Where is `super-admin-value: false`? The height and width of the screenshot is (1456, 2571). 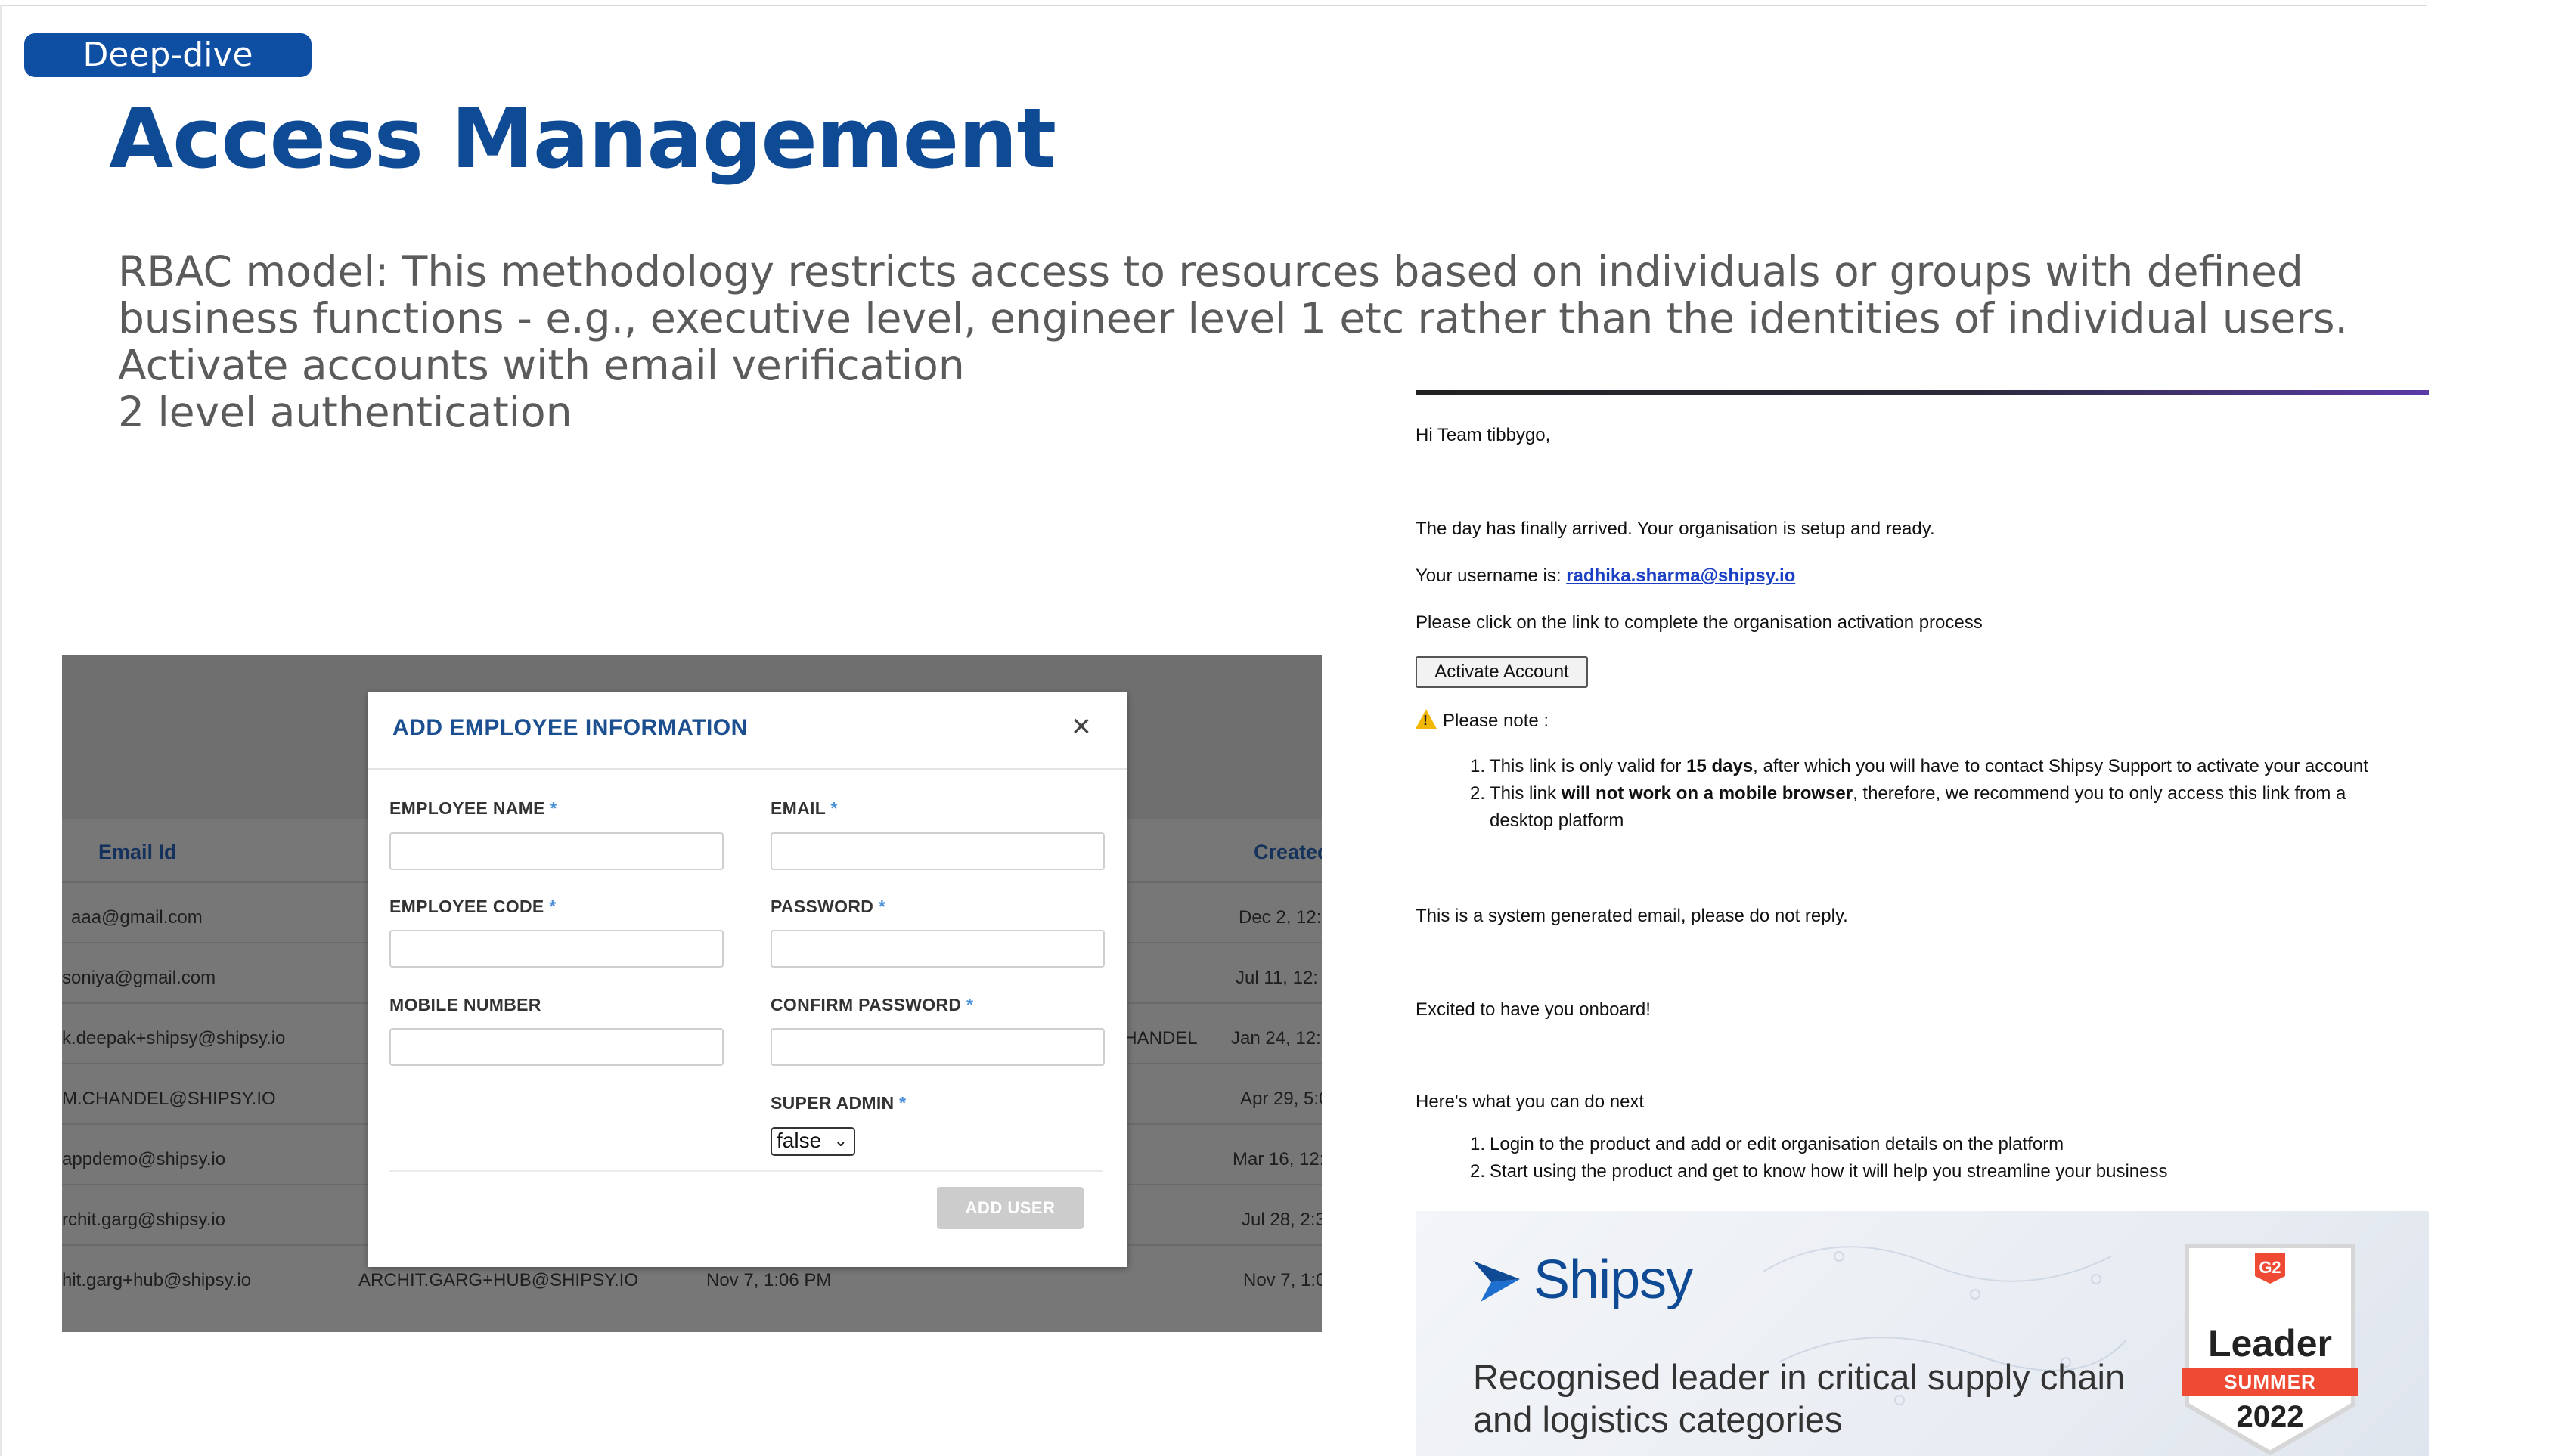
super-admin-value: false is located at coordinates (800, 1140).